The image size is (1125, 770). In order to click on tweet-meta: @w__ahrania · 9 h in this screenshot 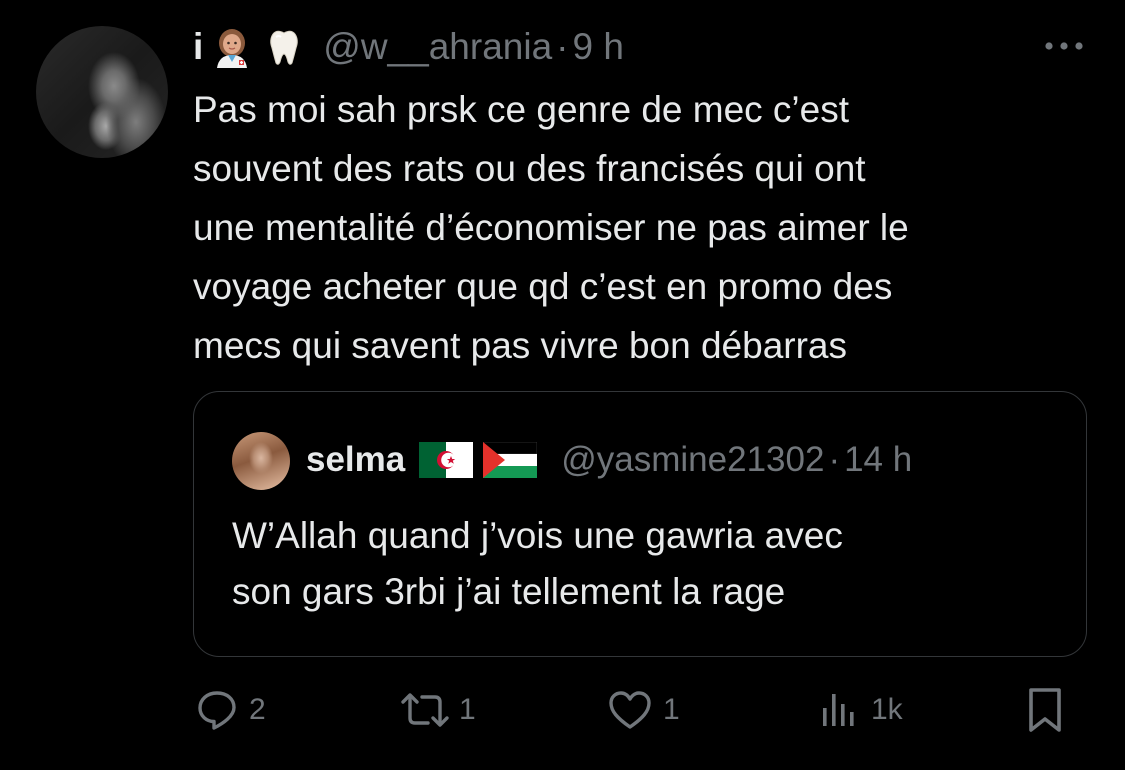, I will do `click(473, 47)`.